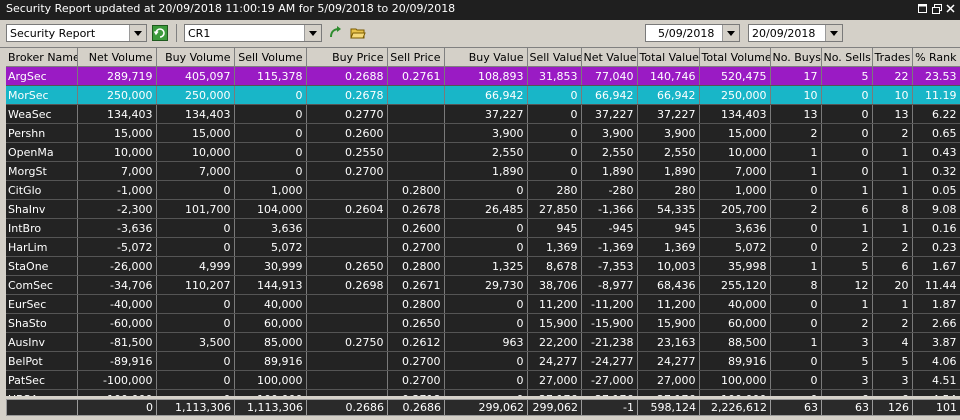 Image resolution: width=960 pixels, height=420 pixels. What do you see at coordinates (195, 57) in the screenshot?
I see `column-header: Buy Volume` at bounding box center [195, 57].